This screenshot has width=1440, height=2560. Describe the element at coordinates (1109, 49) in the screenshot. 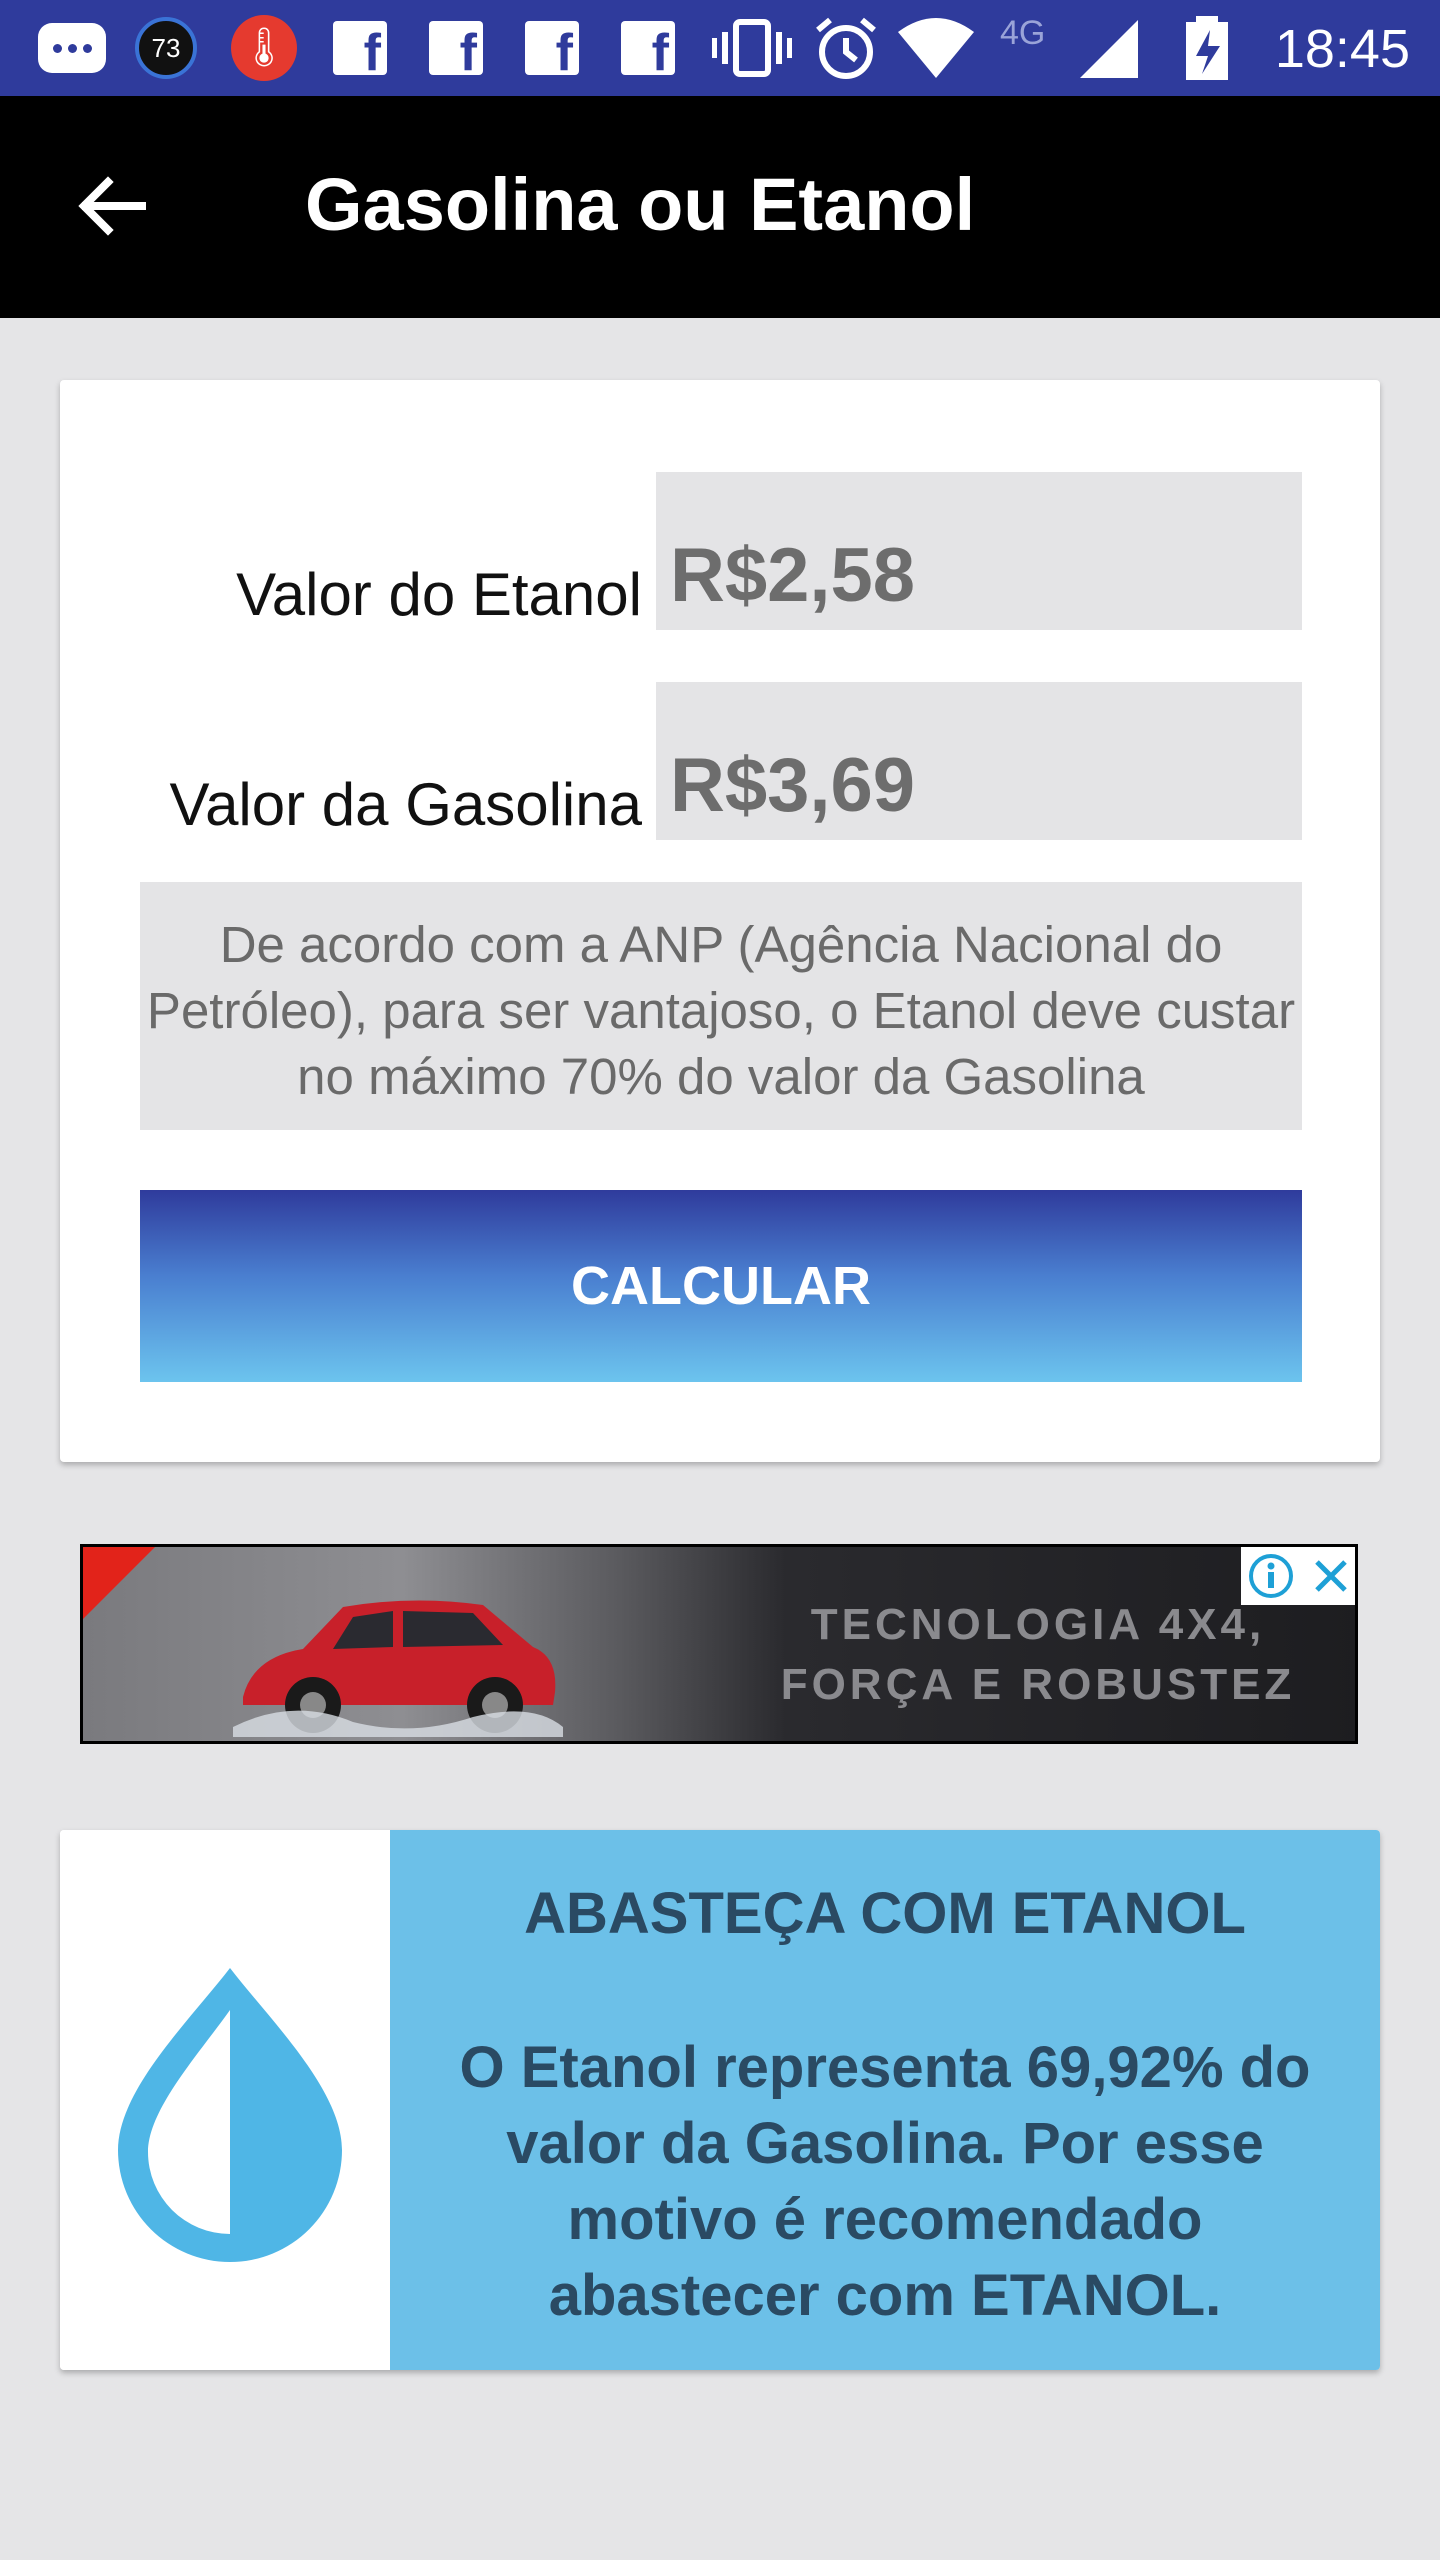

I see `signal-icon` at that location.